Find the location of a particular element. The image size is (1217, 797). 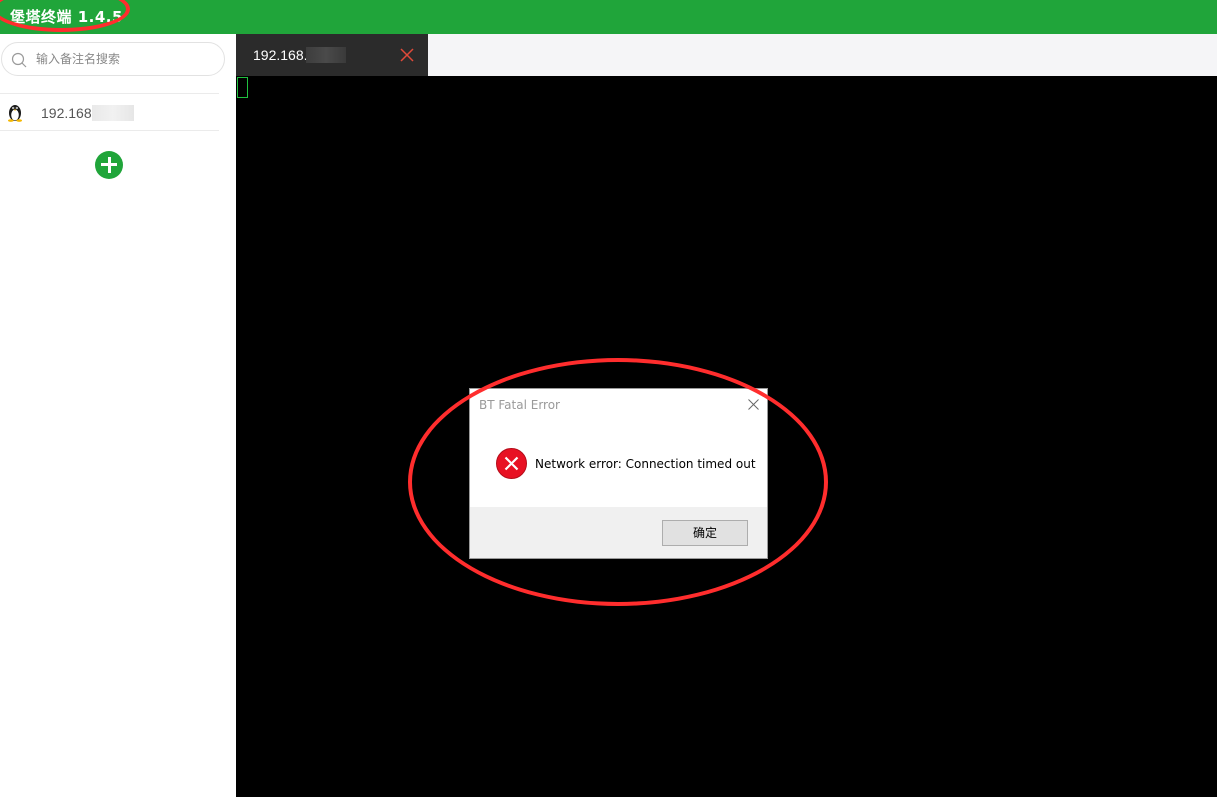

tab-session: 192.168. is located at coordinates (332, 55).